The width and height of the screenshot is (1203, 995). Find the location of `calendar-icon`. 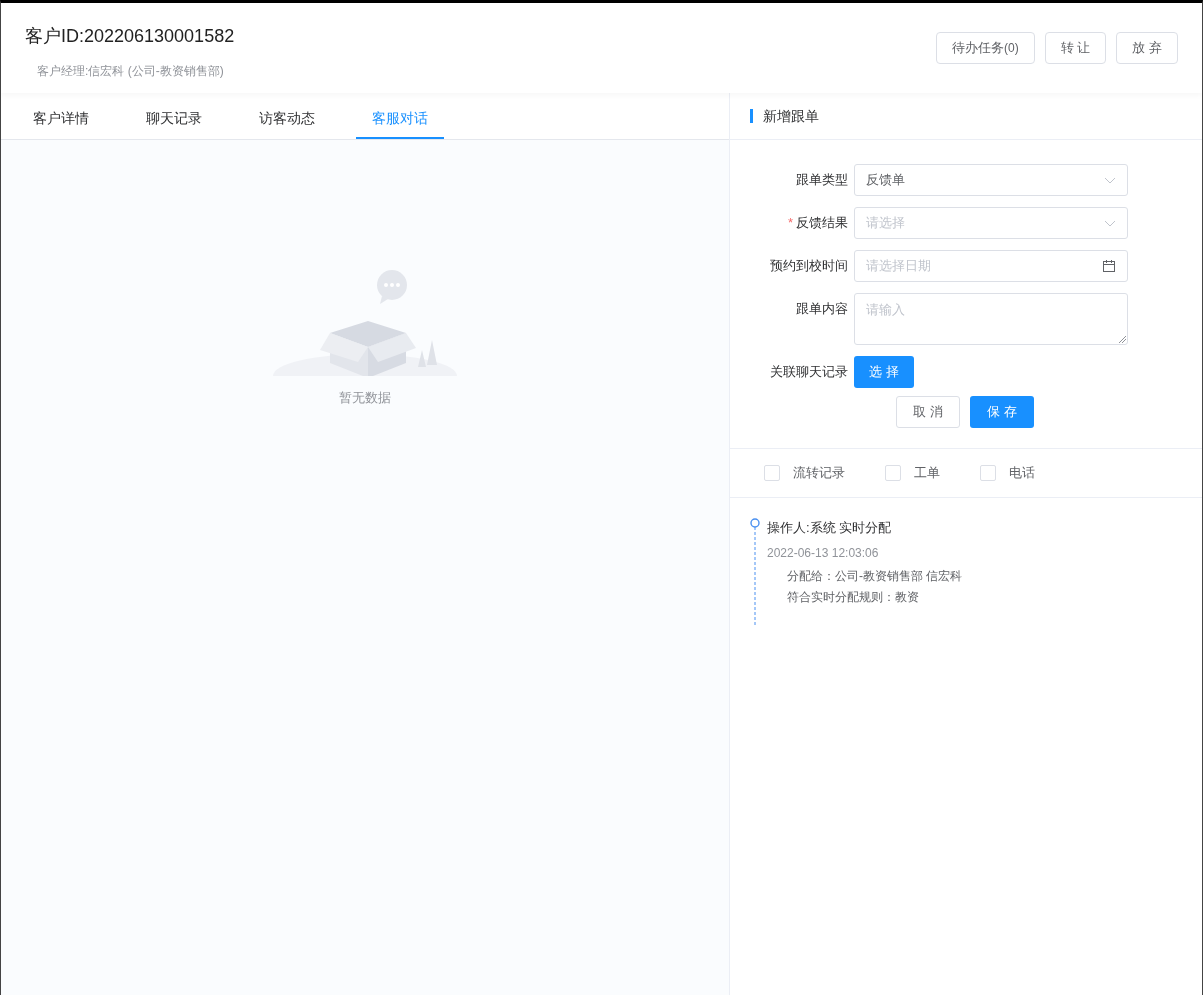

calendar-icon is located at coordinates (1109, 266).